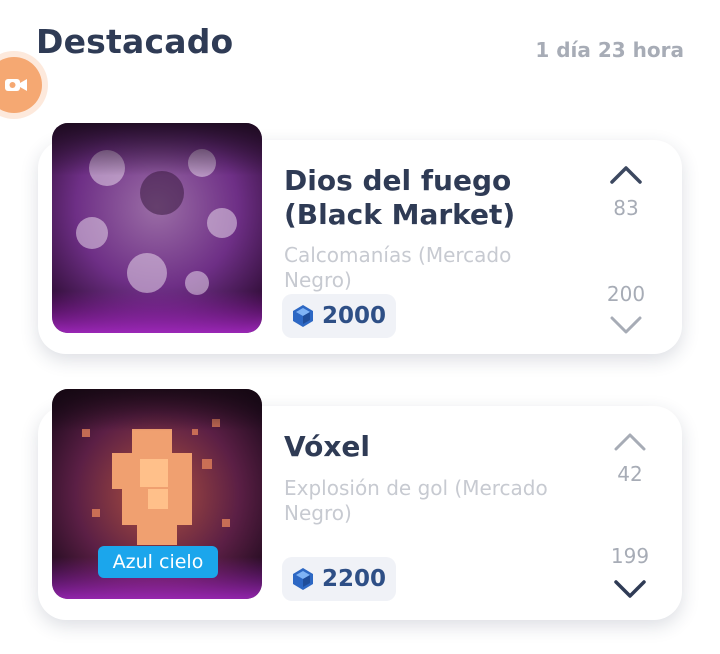 This screenshot has height=654, width=720. Describe the element at coordinates (626, 294) in the screenshot. I see `downvote-count: 200` at that location.